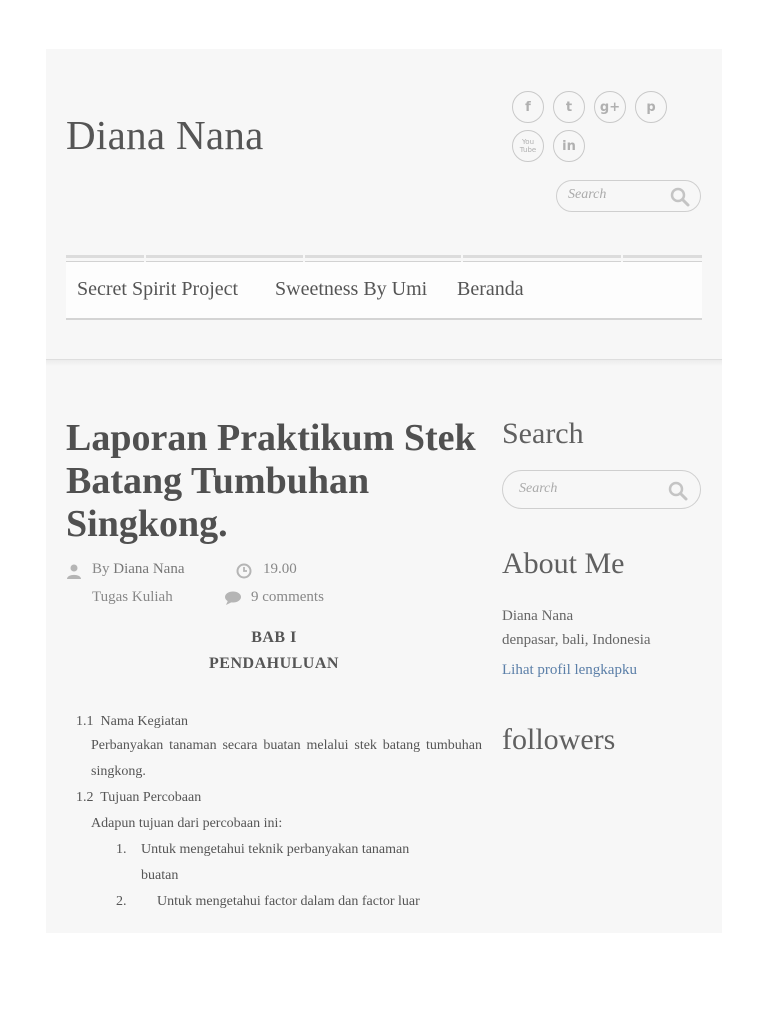 This screenshot has width=768, height=1024. Describe the element at coordinates (274, 651) in the screenshot. I see `post-body: BAB I PENDAHULUAN` at that location.